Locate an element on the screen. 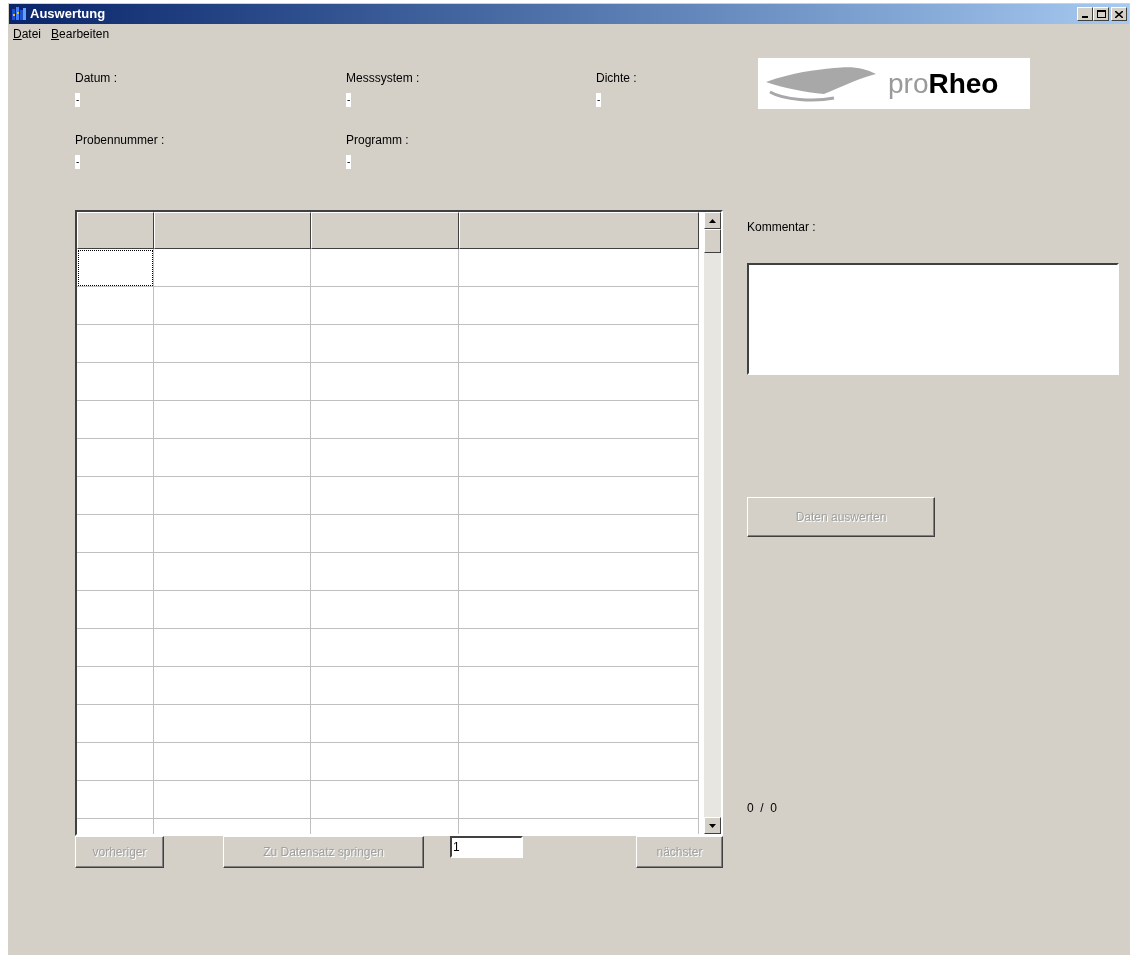  menu-item: Bearbeiten is located at coordinates (80, 34).